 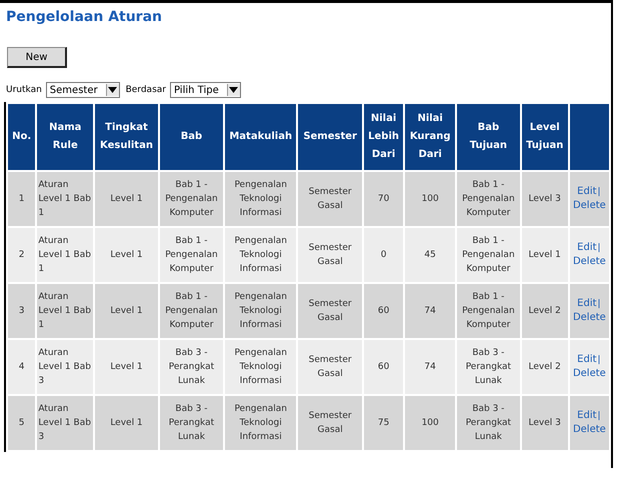 What do you see at coordinates (192, 137) in the screenshot?
I see `column-header: Bab` at bounding box center [192, 137].